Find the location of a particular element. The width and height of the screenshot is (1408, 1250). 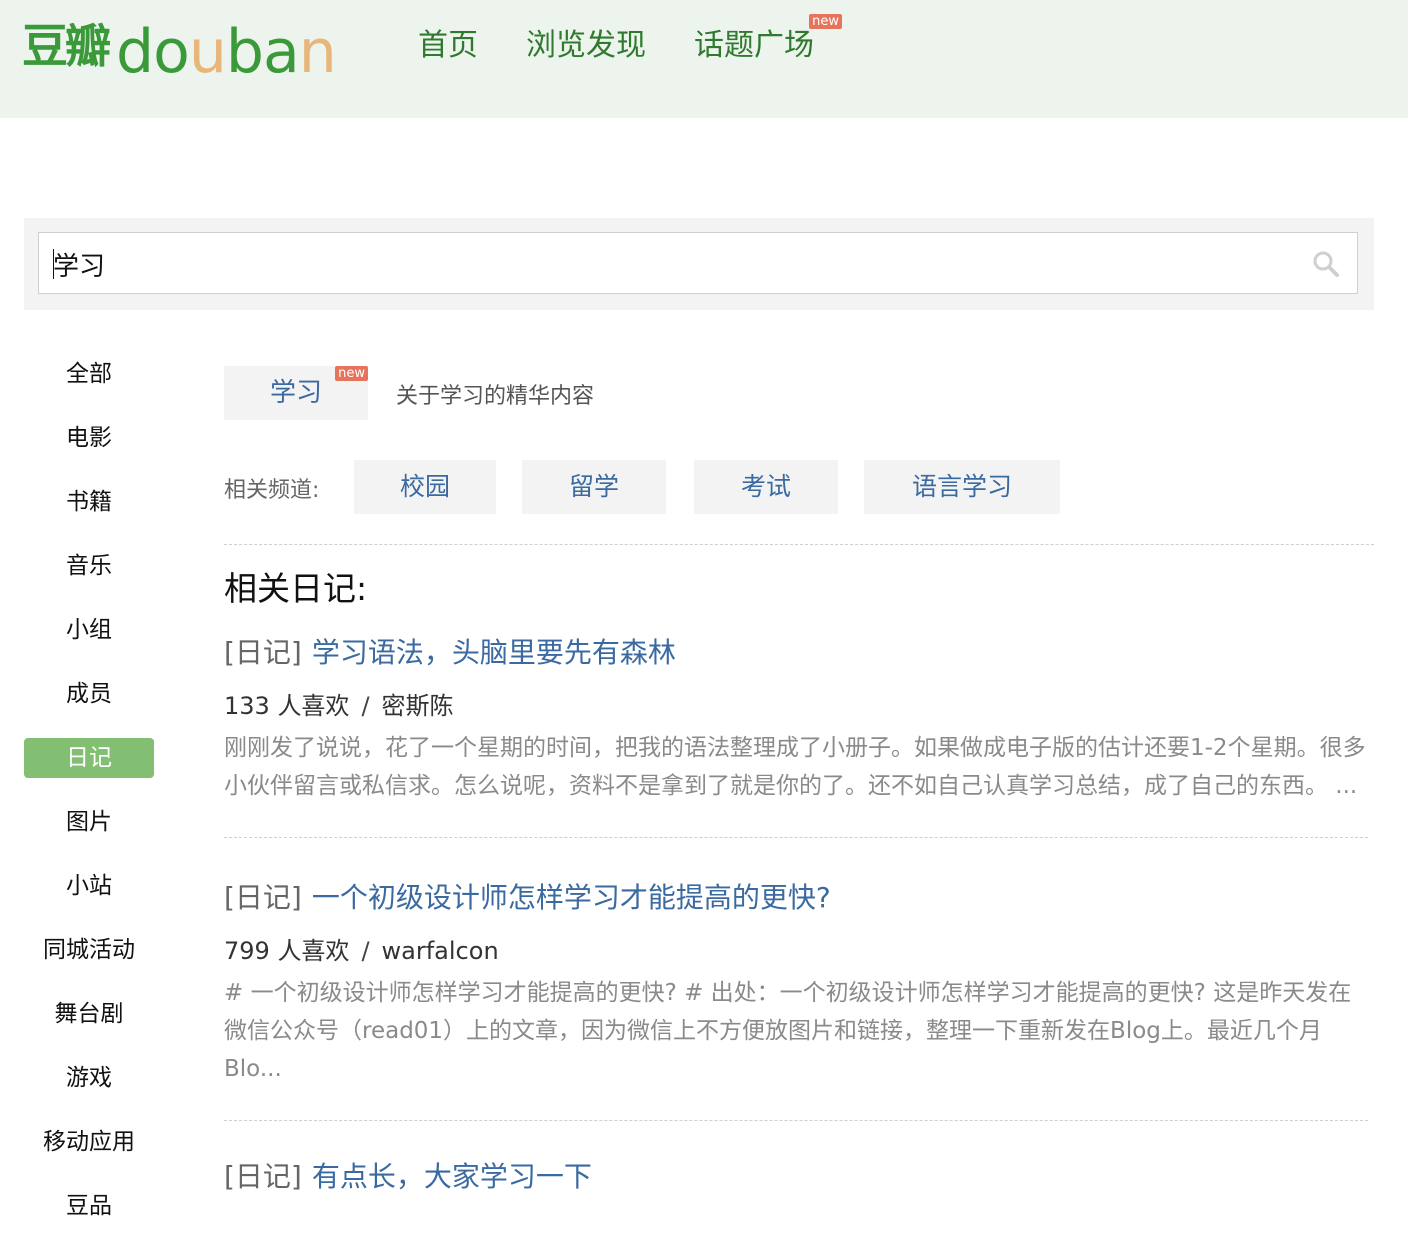

sidebar-item-photo: 图片 is located at coordinates (89, 822).